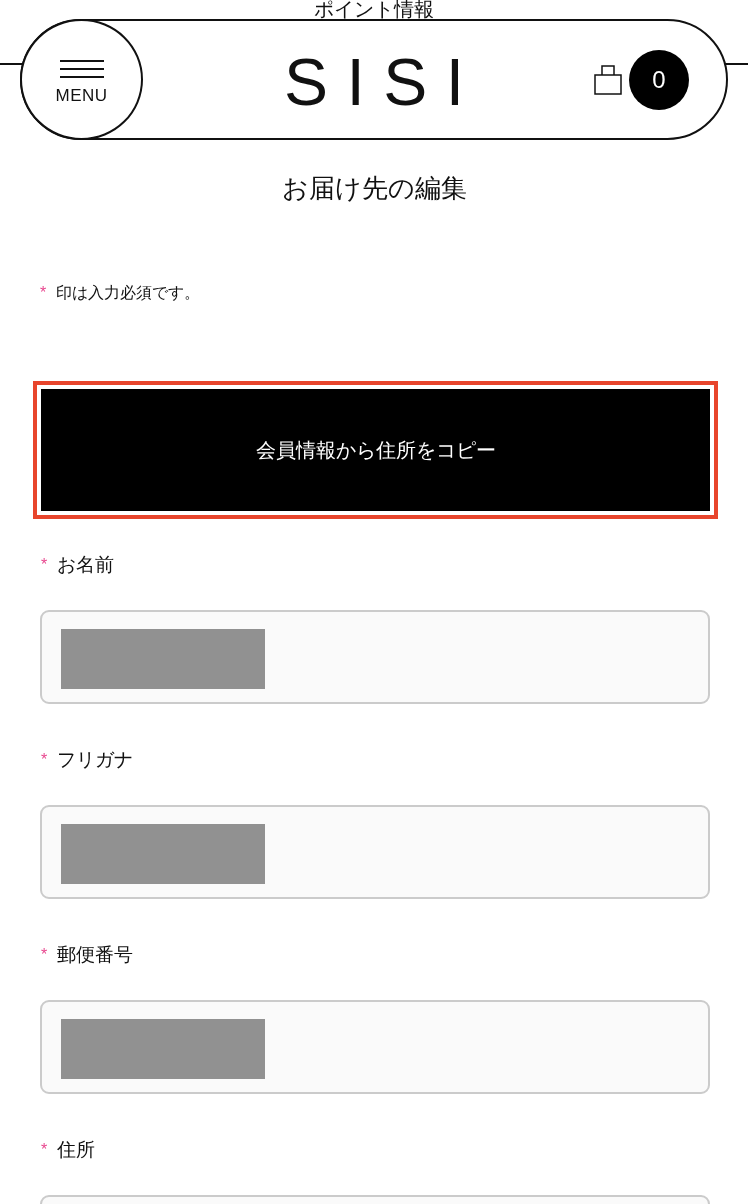 The image size is (748, 1204). Describe the element at coordinates (81, 68) in the screenshot. I see `menu-icon` at that location.